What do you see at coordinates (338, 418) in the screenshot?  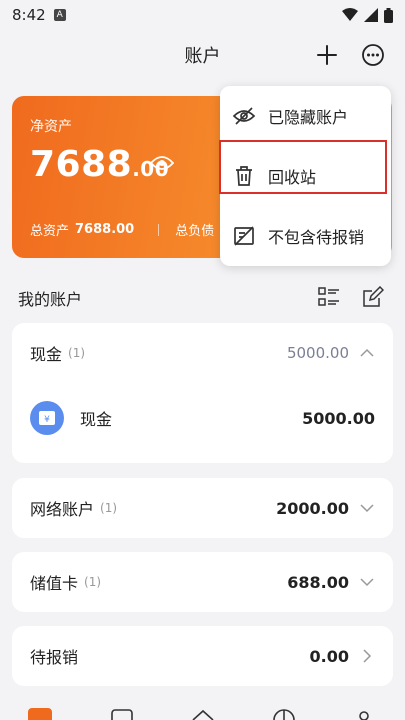 I see `account-amount: 5000.00` at bounding box center [338, 418].